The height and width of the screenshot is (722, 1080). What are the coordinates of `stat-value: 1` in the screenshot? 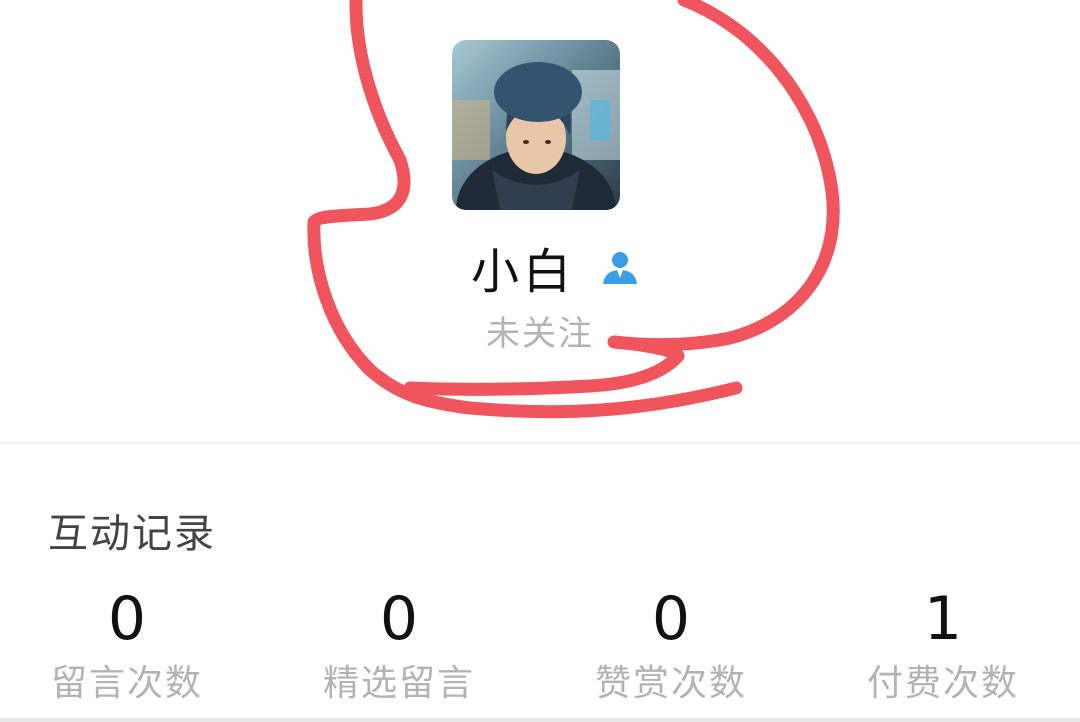 It's located at (943, 619).